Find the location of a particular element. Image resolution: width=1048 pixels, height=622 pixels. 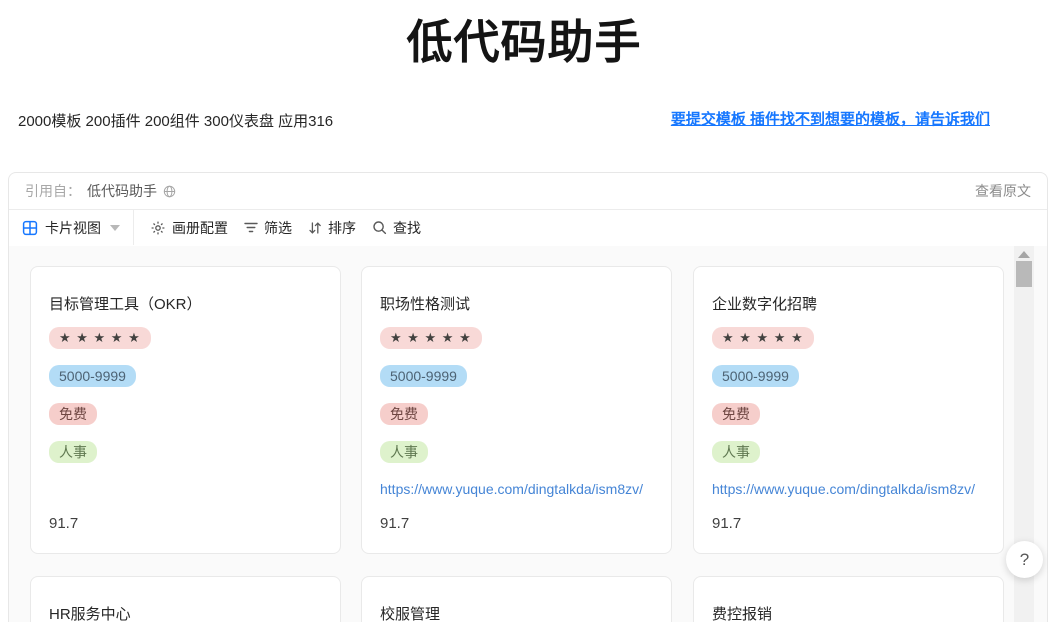

embed-header: 引用自： 低代码助手 查看原文 is located at coordinates (528, 191).